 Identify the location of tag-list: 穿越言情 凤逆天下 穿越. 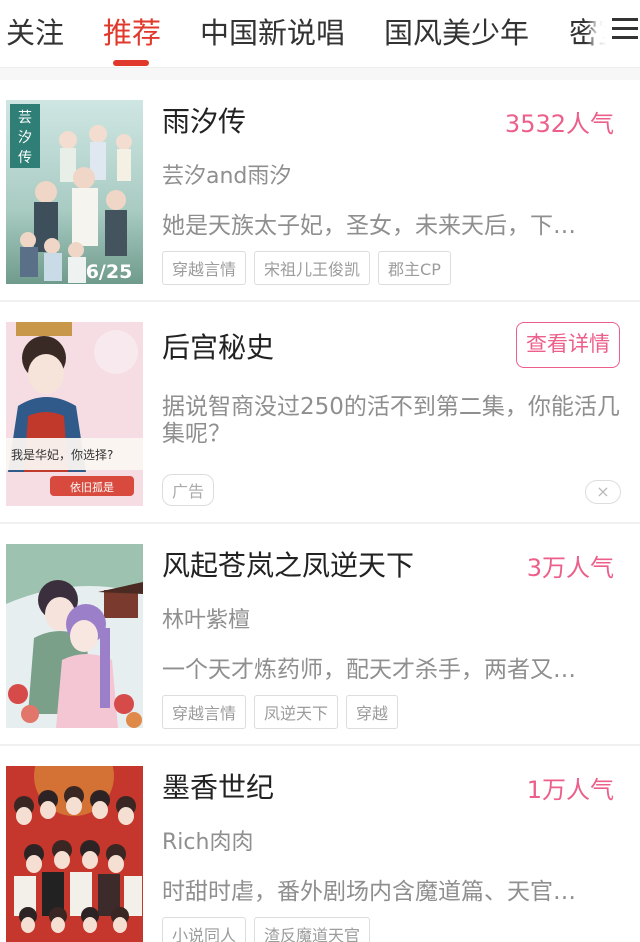
(280, 712).